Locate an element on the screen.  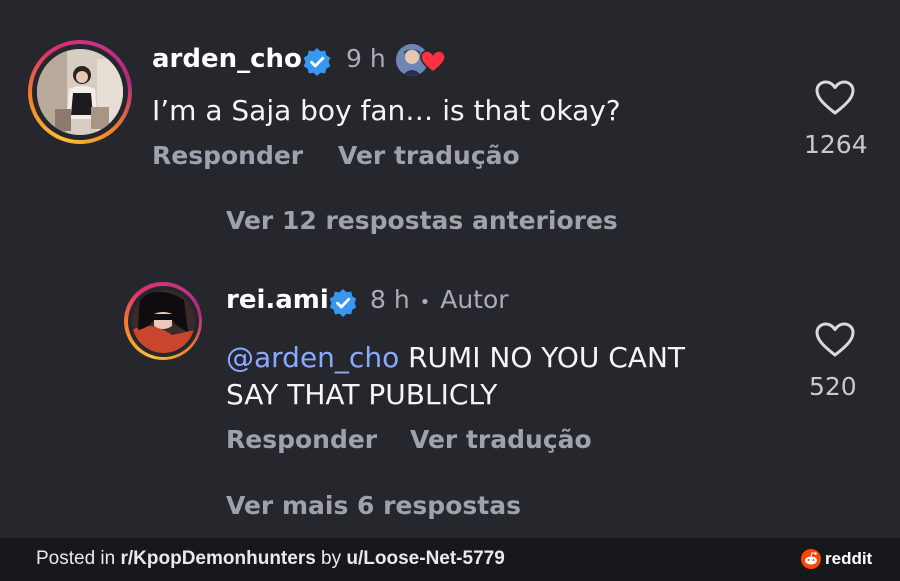
view-previous-replies-button: Ver 12 respostas anteriores is located at coordinates (422, 220).